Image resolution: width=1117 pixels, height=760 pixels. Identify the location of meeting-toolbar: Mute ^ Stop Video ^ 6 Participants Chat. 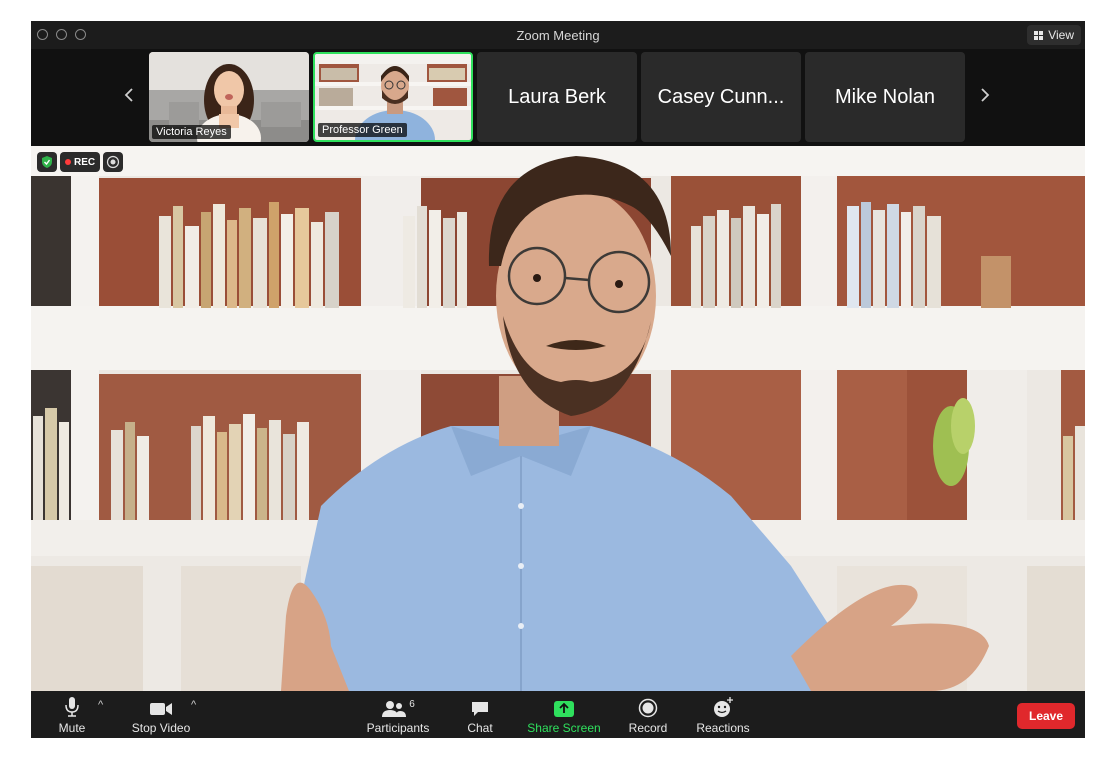
(558, 714).